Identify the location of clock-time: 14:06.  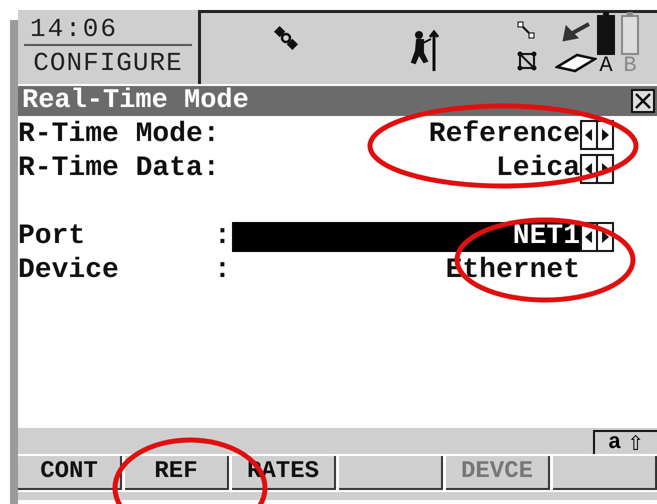
(108, 30).